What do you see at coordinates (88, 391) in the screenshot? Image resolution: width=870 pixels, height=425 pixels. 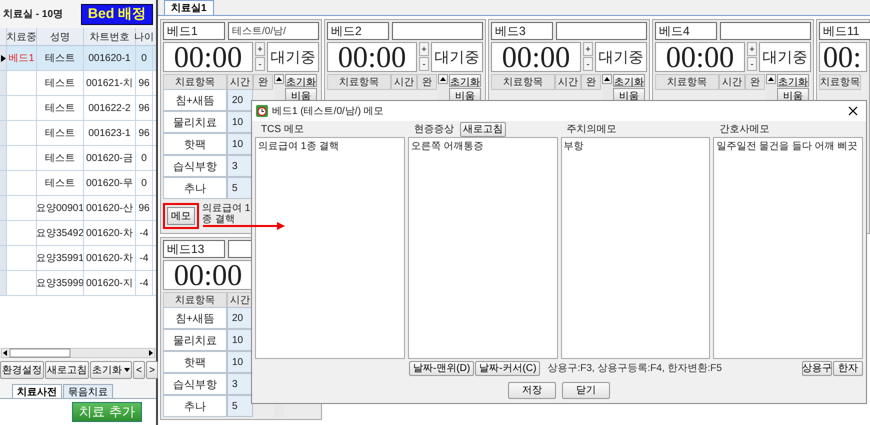 I see `tab: 묶음치료` at bounding box center [88, 391].